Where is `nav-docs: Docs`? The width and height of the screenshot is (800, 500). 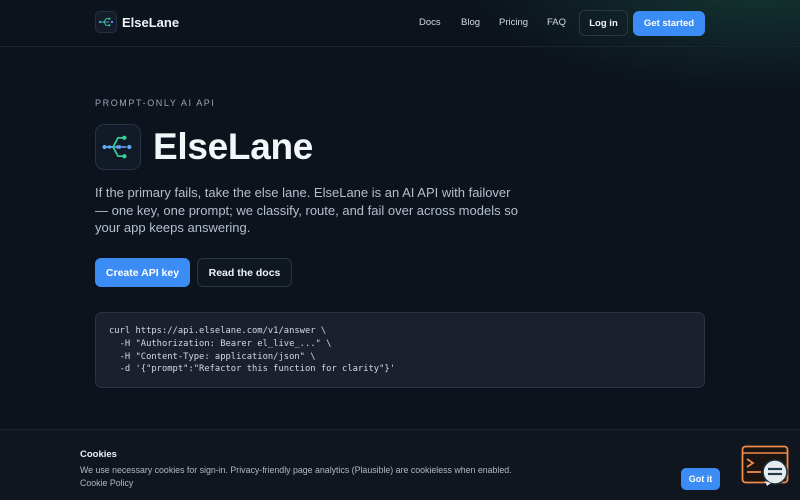 nav-docs: Docs is located at coordinates (430, 22).